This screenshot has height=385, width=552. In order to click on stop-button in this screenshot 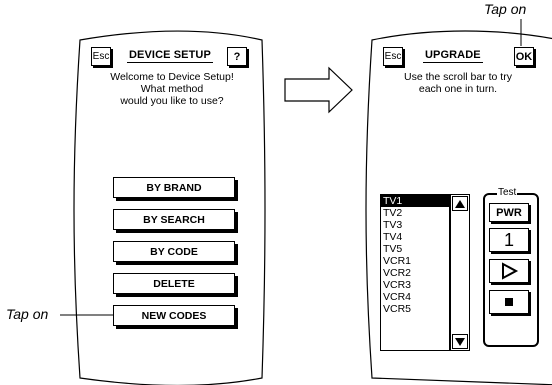, I will do `click(509, 302)`.